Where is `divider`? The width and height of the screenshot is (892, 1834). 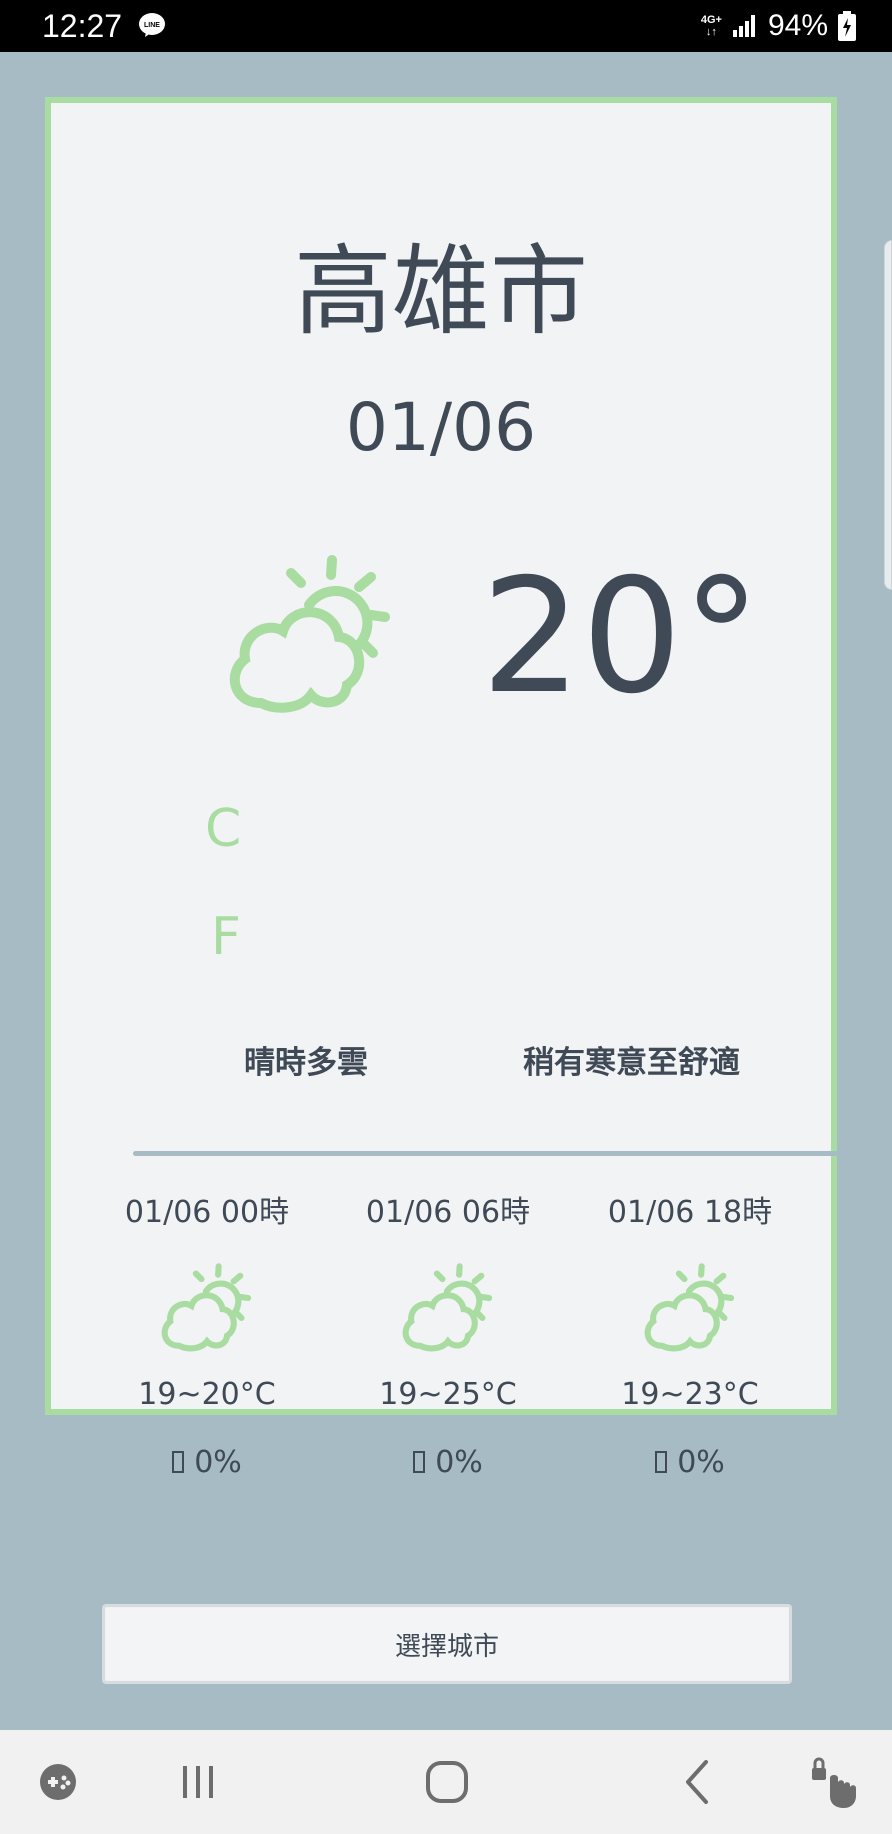
divider is located at coordinates (497, 1153).